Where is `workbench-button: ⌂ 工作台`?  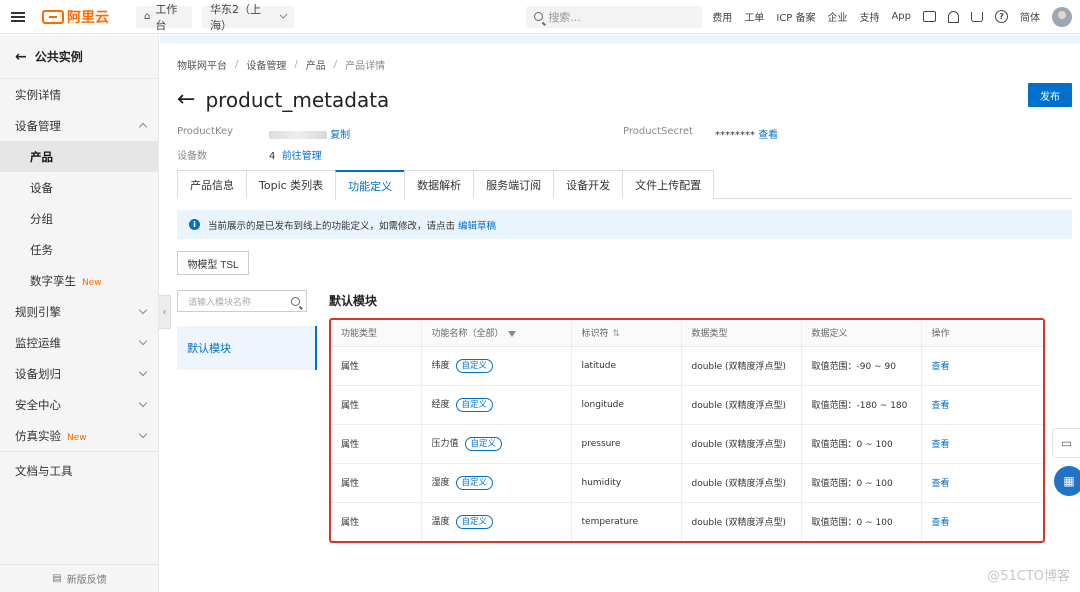
workbench-button: ⌂ 工作台 is located at coordinates (164, 17).